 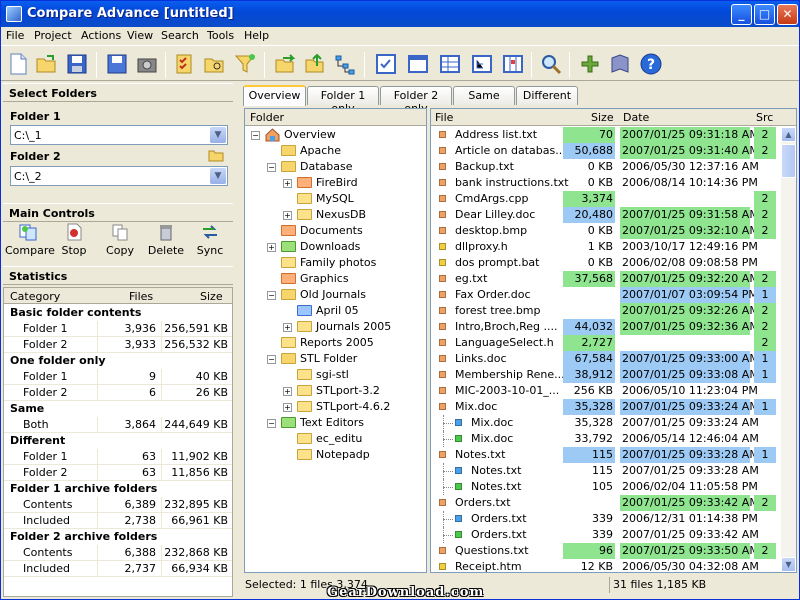 What do you see at coordinates (245, 64) in the screenshot?
I see `filter-icon` at bounding box center [245, 64].